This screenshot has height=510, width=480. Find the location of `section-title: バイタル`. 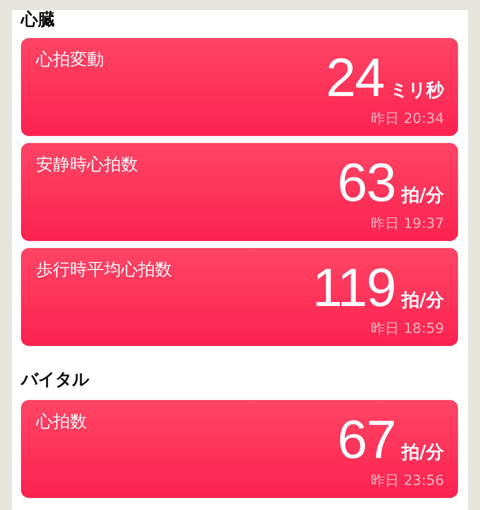

section-title: バイタル is located at coordinates (55, 380).